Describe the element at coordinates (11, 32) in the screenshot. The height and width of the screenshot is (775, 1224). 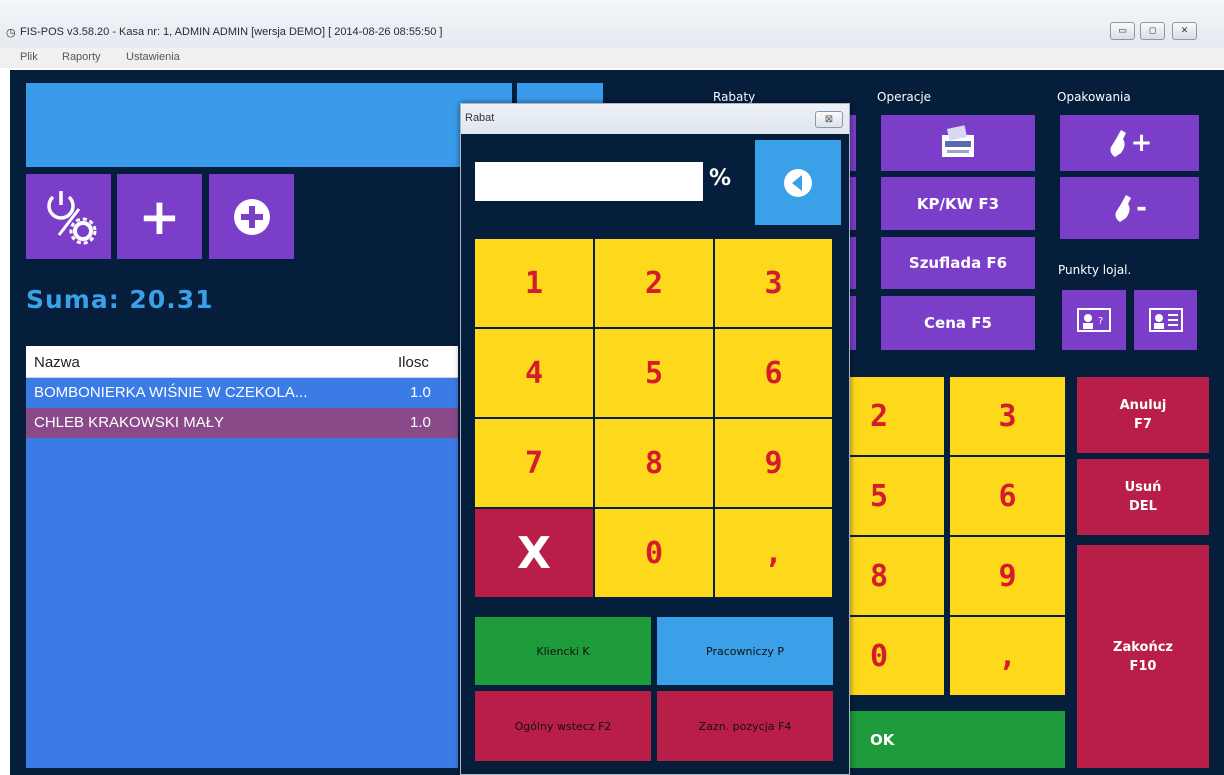
I see `app-icon: ◷` at that location.